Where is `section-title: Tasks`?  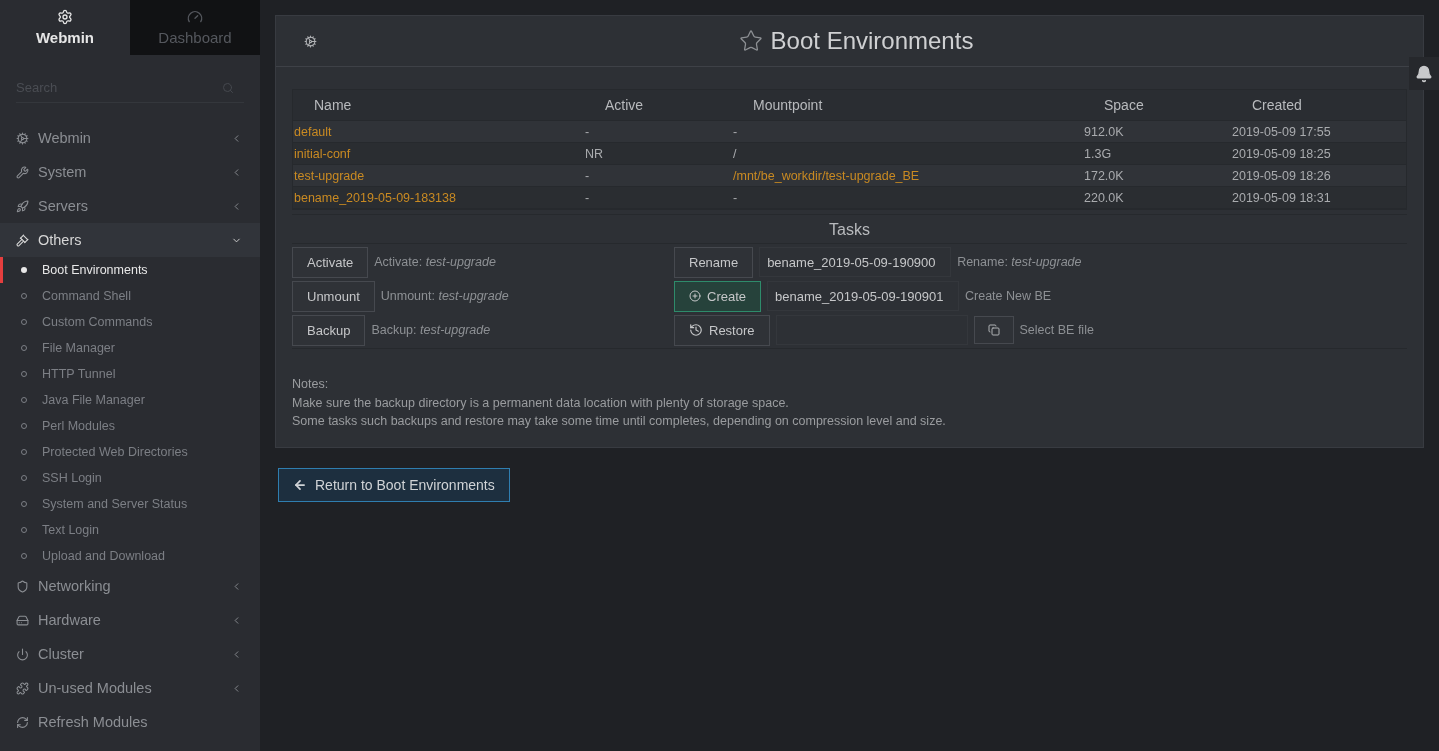
section-title: Tasks is located at coordinates (849, 229).